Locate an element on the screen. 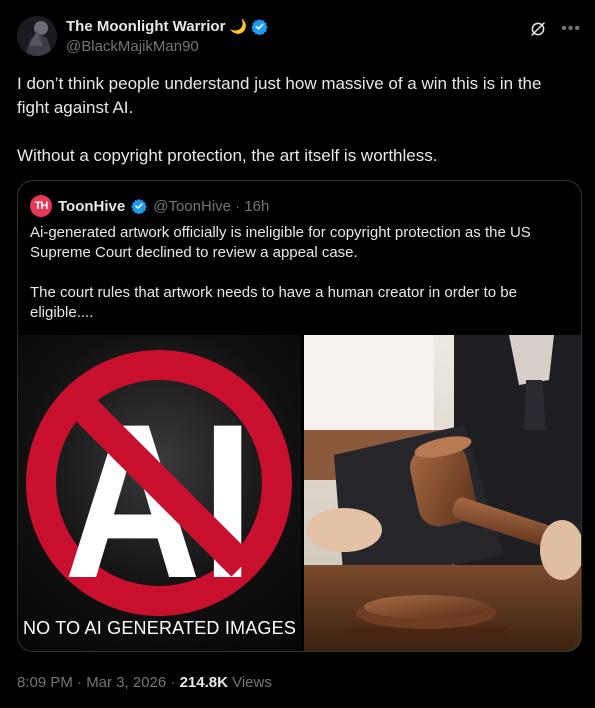 The width and height of the screenshot is (595, 708). tweet-meta: 8:09 PM · Mar 3, 2026 · 214.8K Views is located at coordinates (144, 682).